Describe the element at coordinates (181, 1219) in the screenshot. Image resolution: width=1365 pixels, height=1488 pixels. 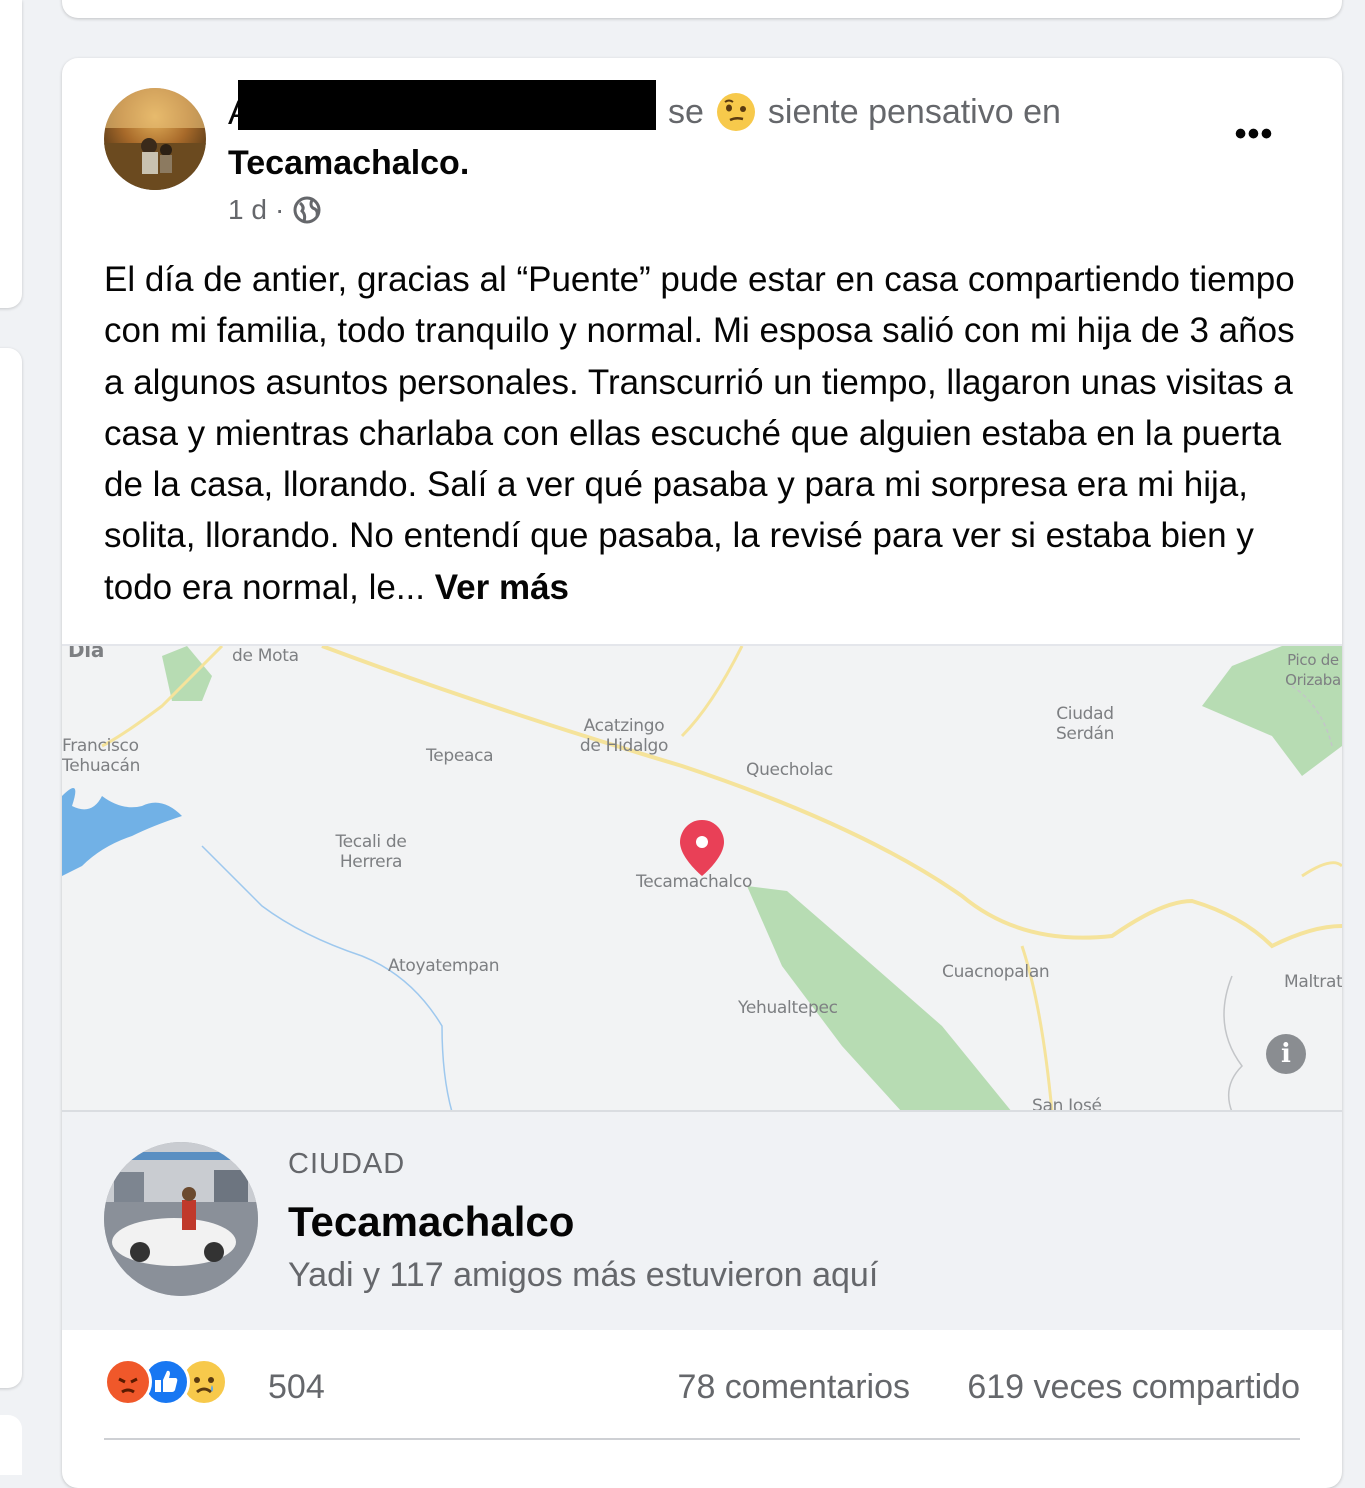
I see `place-avatar` at that location.